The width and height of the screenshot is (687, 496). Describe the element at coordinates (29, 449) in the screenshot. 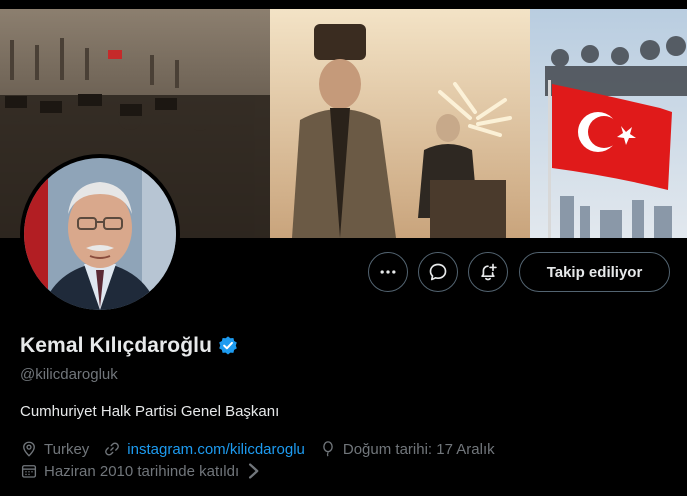

I see `location-pin-icon` at that location.